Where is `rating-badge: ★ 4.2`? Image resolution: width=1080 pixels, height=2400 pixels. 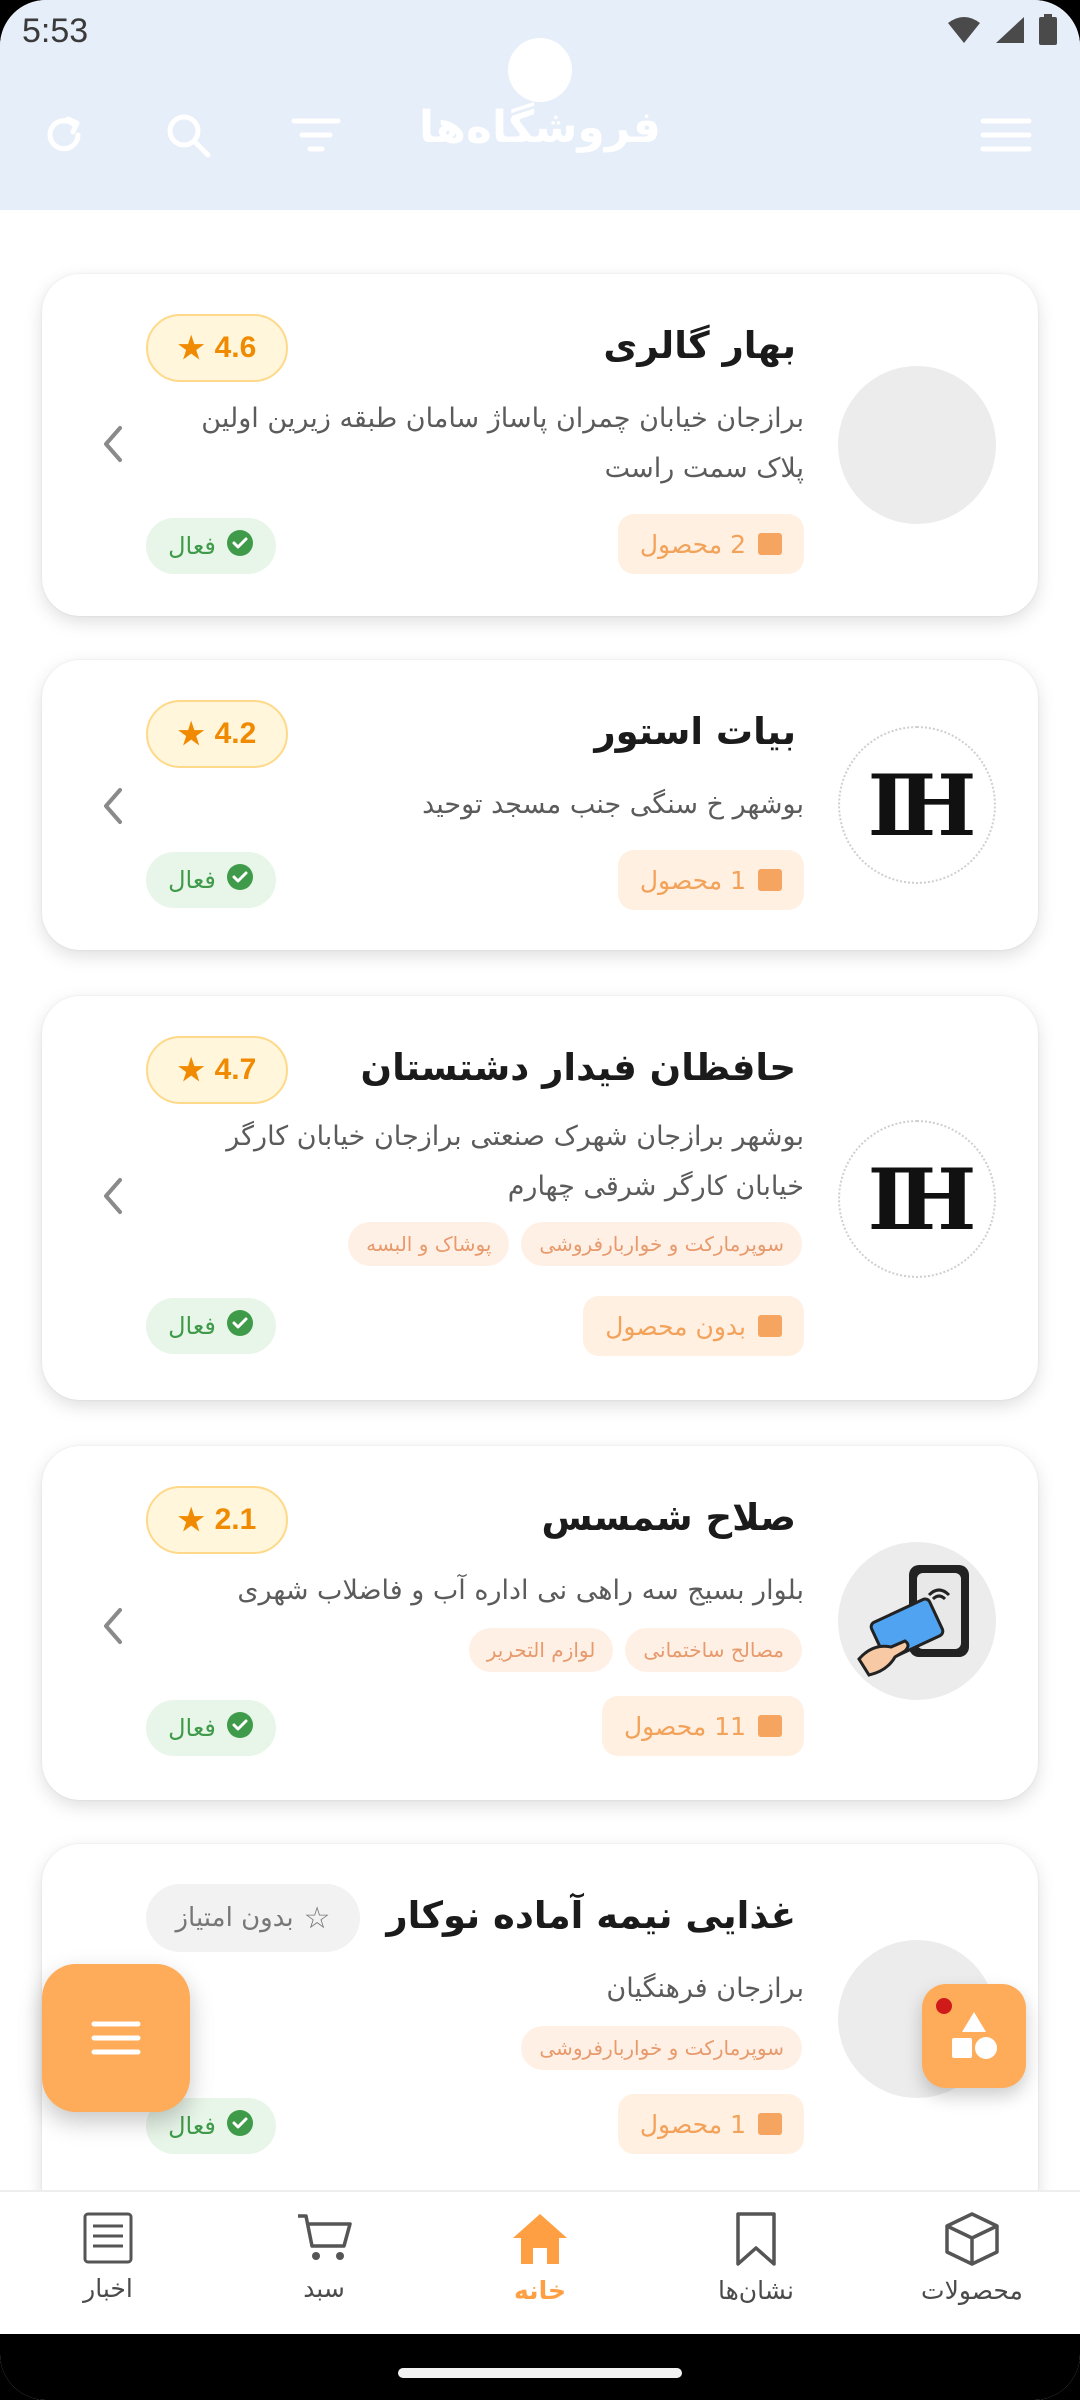 rating-badge: ★ 4.2 is located at coordinates (217, 734).